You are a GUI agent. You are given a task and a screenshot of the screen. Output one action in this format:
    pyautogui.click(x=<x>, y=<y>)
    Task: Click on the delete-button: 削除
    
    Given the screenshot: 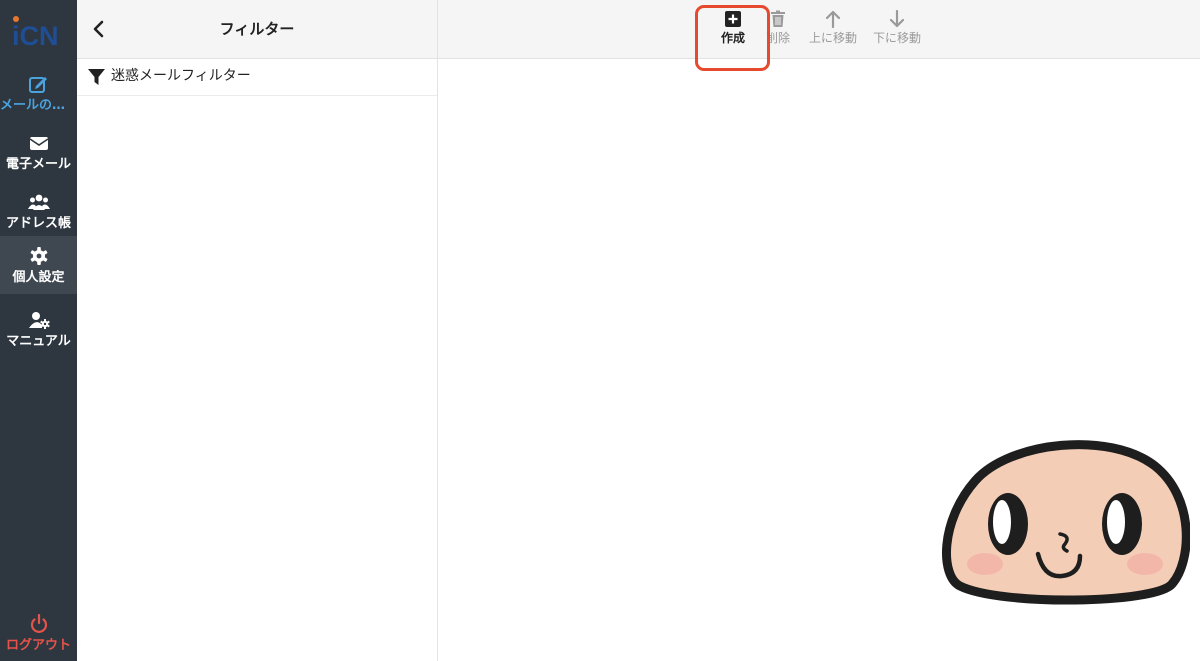 What is the action you would take?
    pyautogui.click(x=778, y=29)
    